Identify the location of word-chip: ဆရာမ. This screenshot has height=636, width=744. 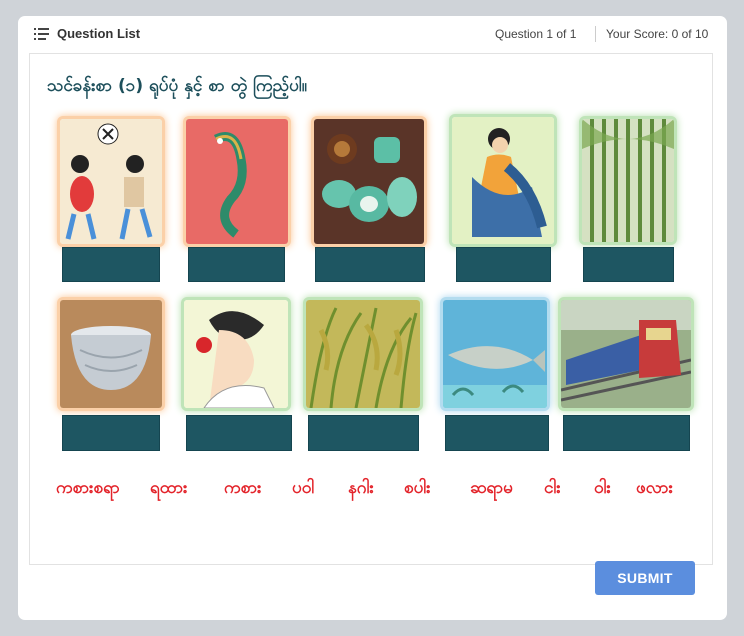
(491, 489).